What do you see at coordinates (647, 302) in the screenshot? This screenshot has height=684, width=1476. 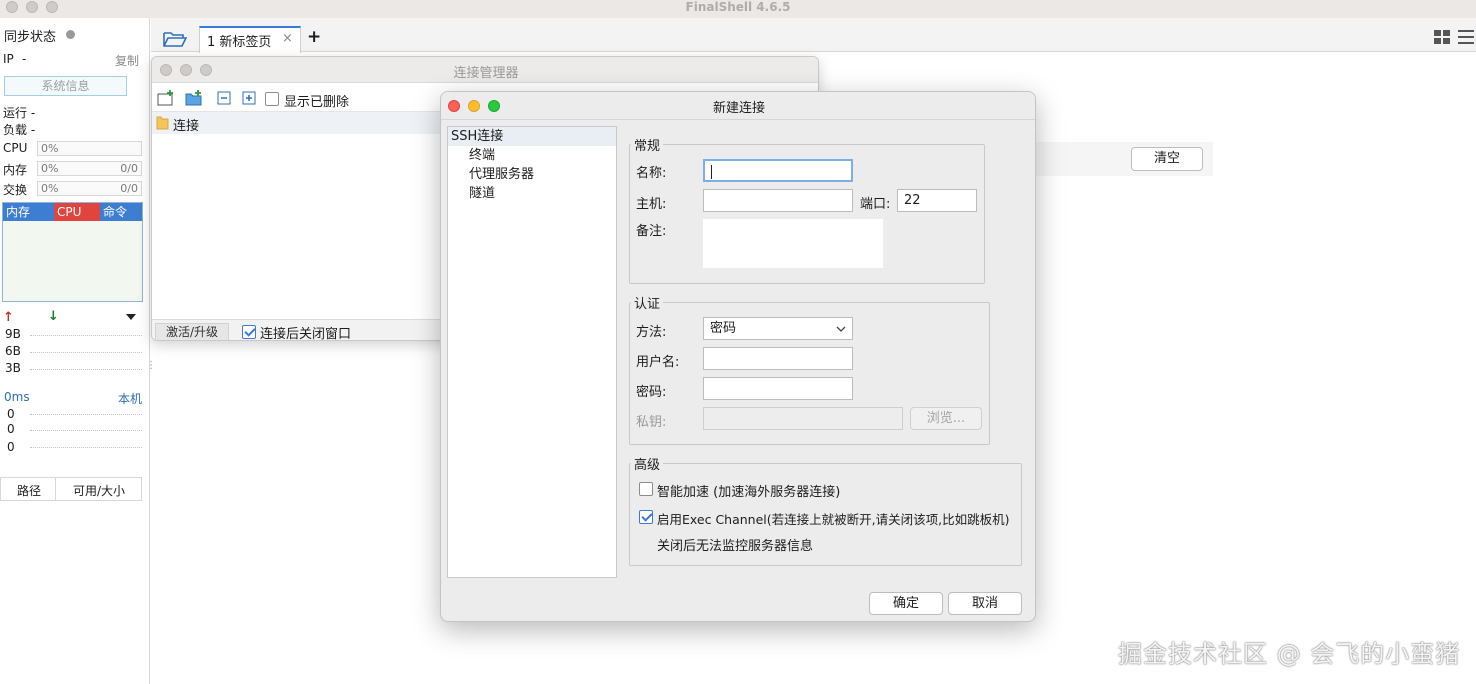 I see `auth-legend: 认证` at bounding box center [647, 302].